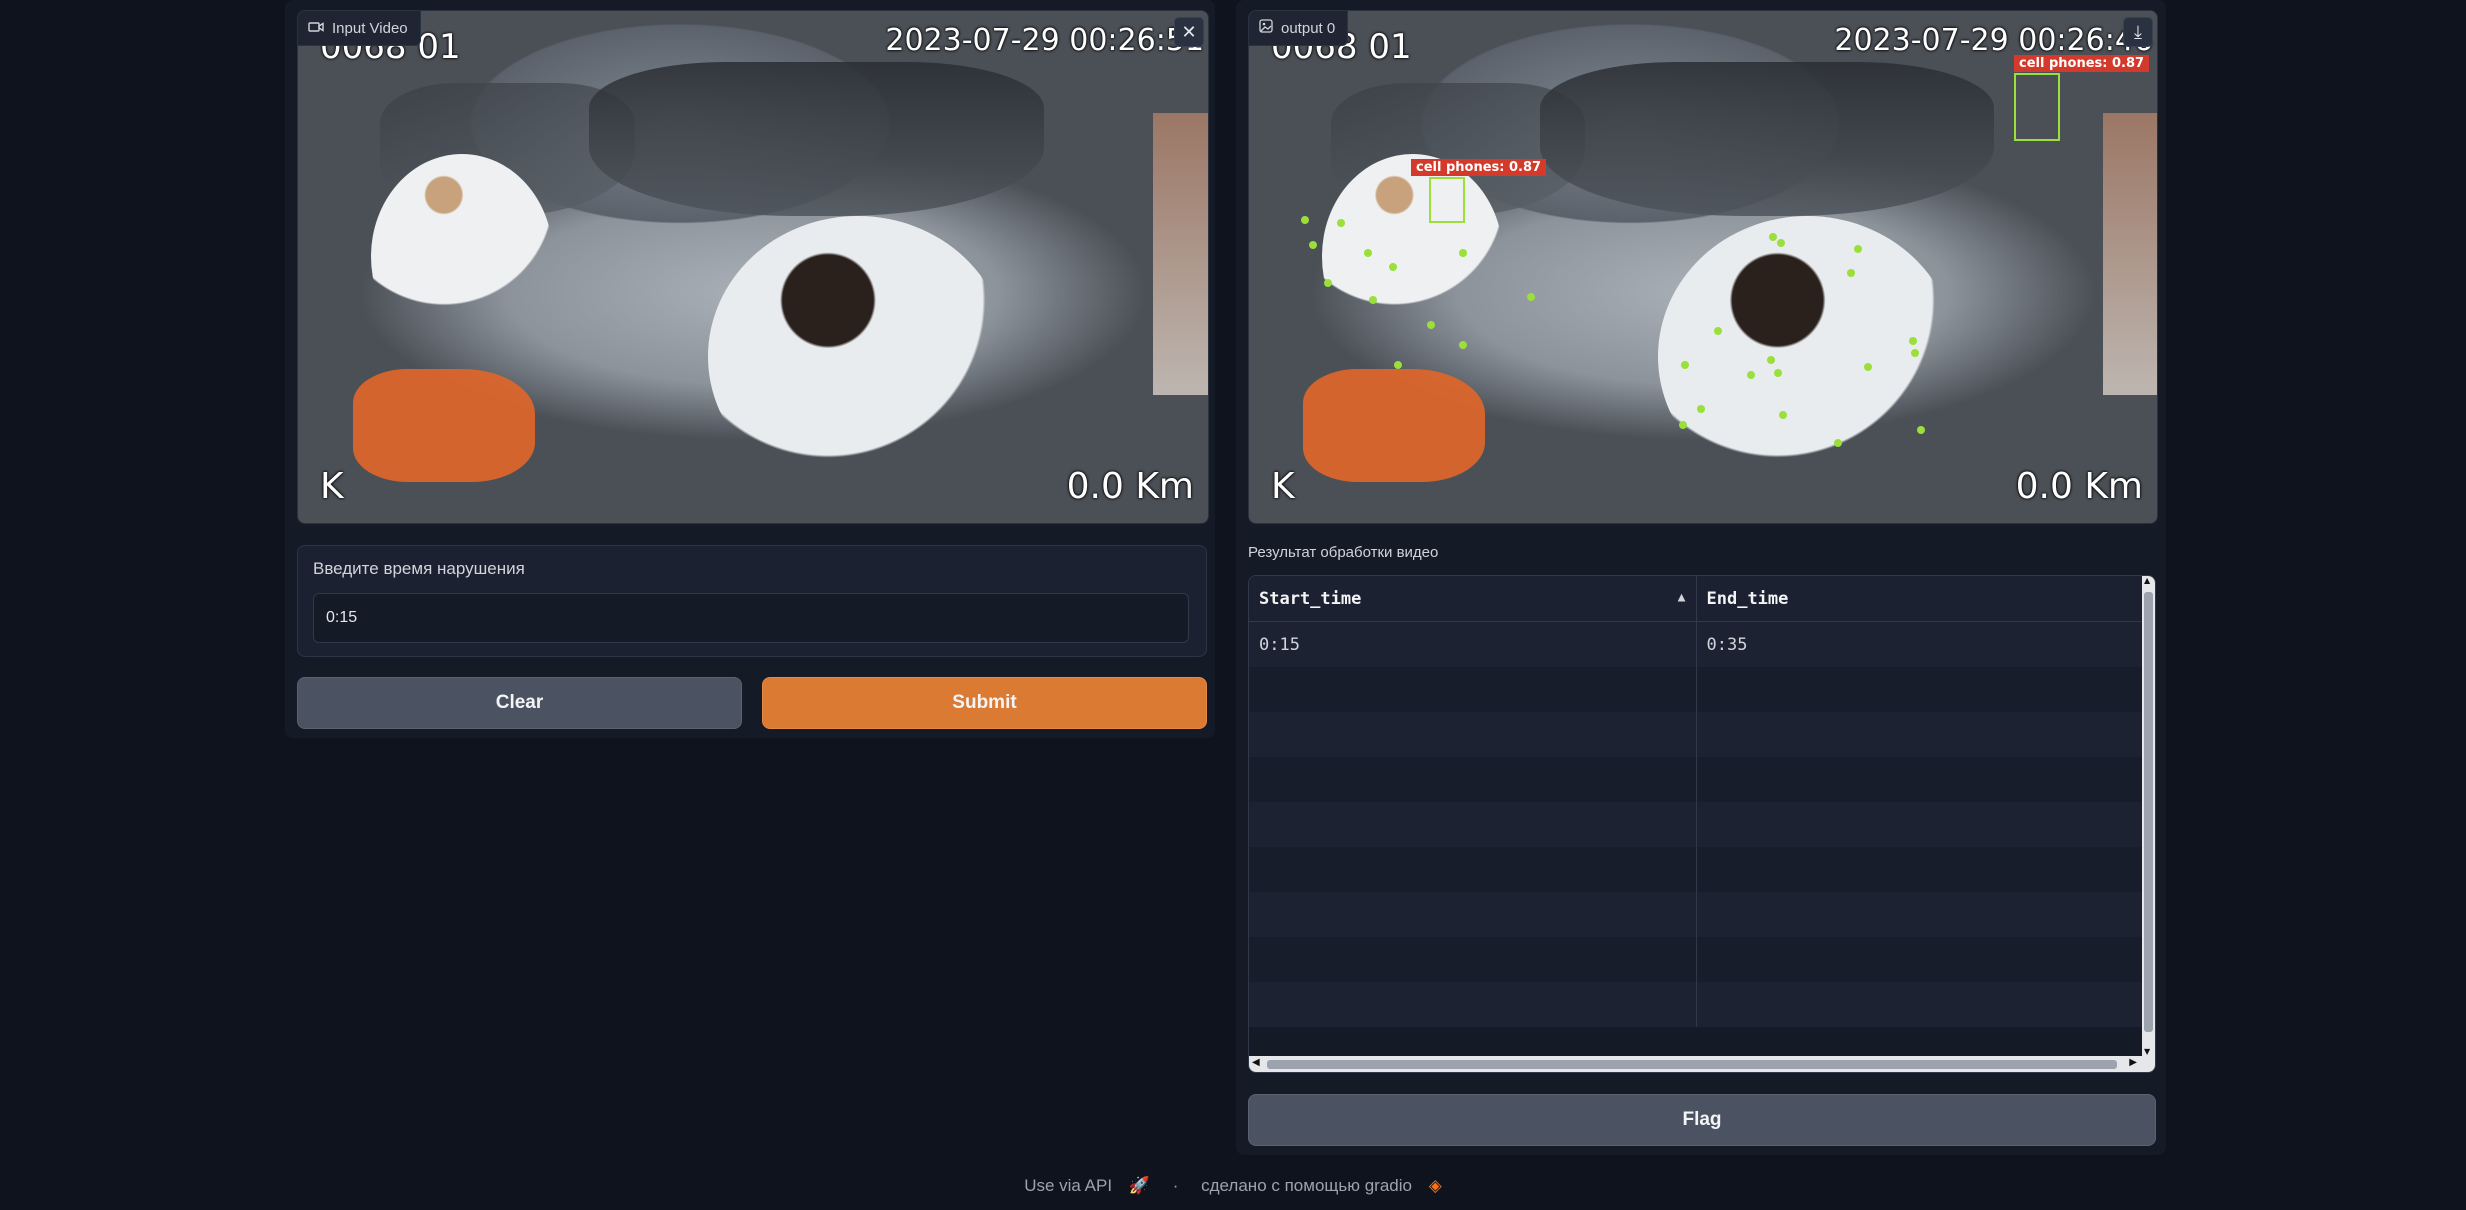  What do you see at coordinates (316, 28) in the screenshot?
I see `video-camera-icon` at bounding box center [316, 28].